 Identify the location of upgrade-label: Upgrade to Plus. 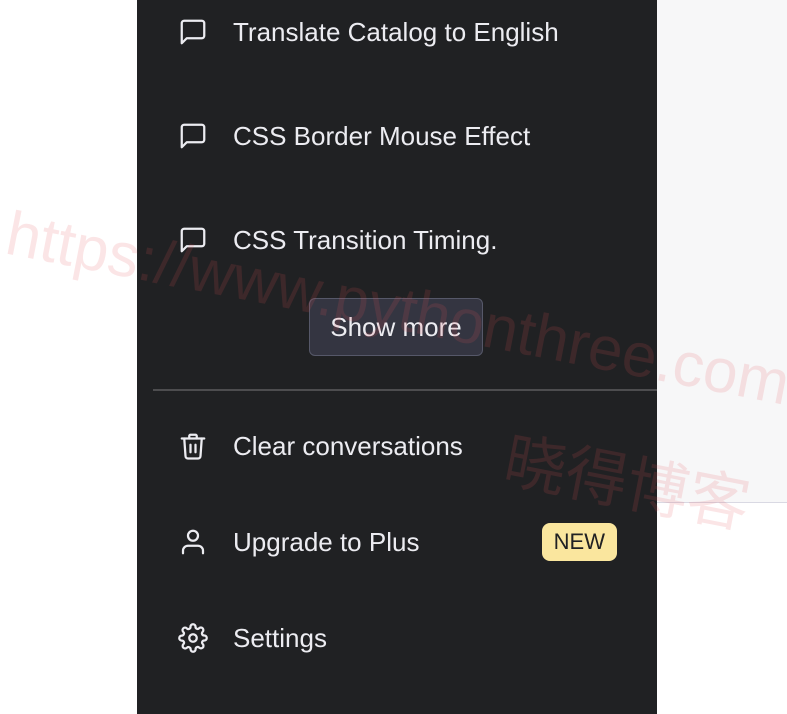
(326, 541).